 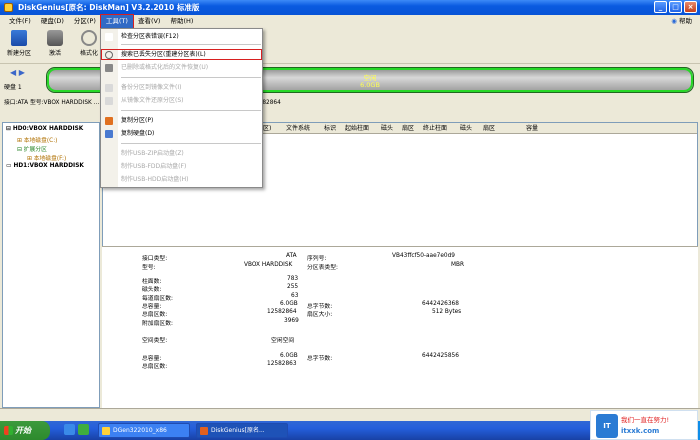 I want to click on model-value: VBOX HARDDISK, so click(x=268, y=265).